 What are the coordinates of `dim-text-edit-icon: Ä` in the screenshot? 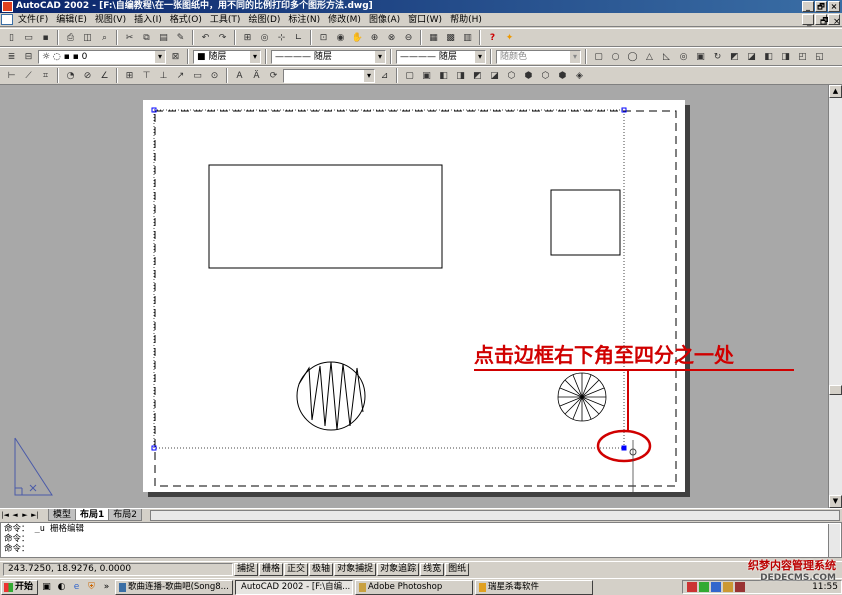 It's located at (256, 75).